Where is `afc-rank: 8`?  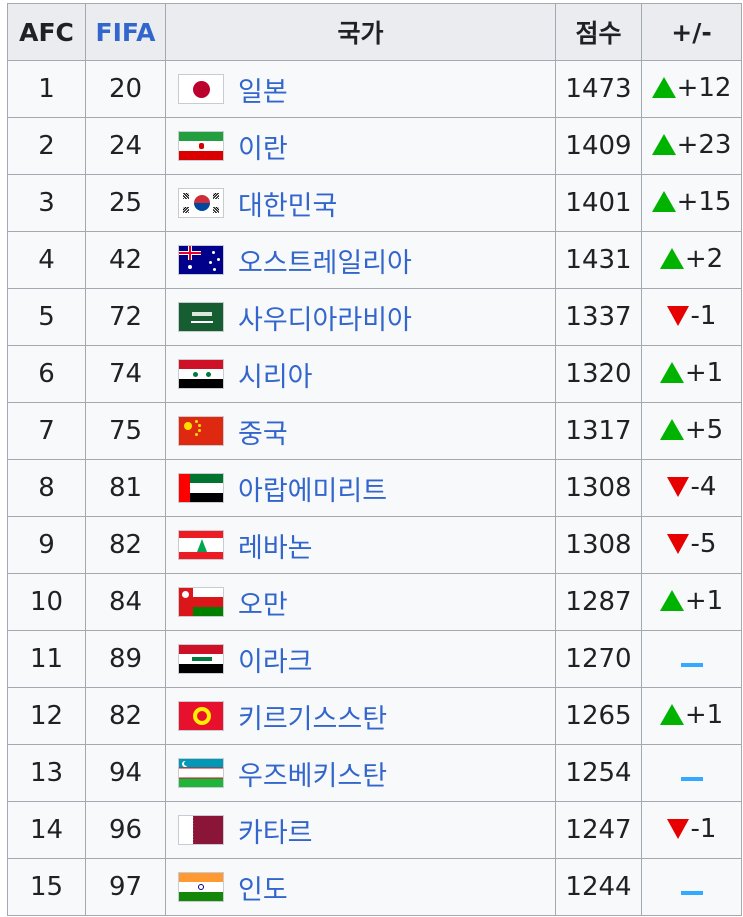
afc-rank: 8 is located at coordinates (46, 488).